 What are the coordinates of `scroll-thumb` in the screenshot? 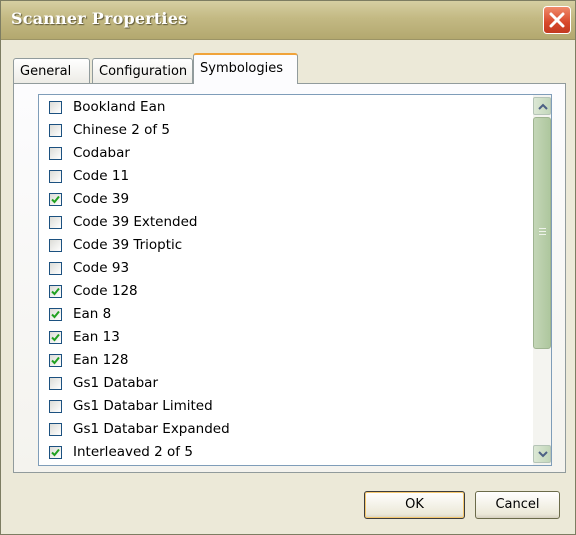 It's located at (542, 233).